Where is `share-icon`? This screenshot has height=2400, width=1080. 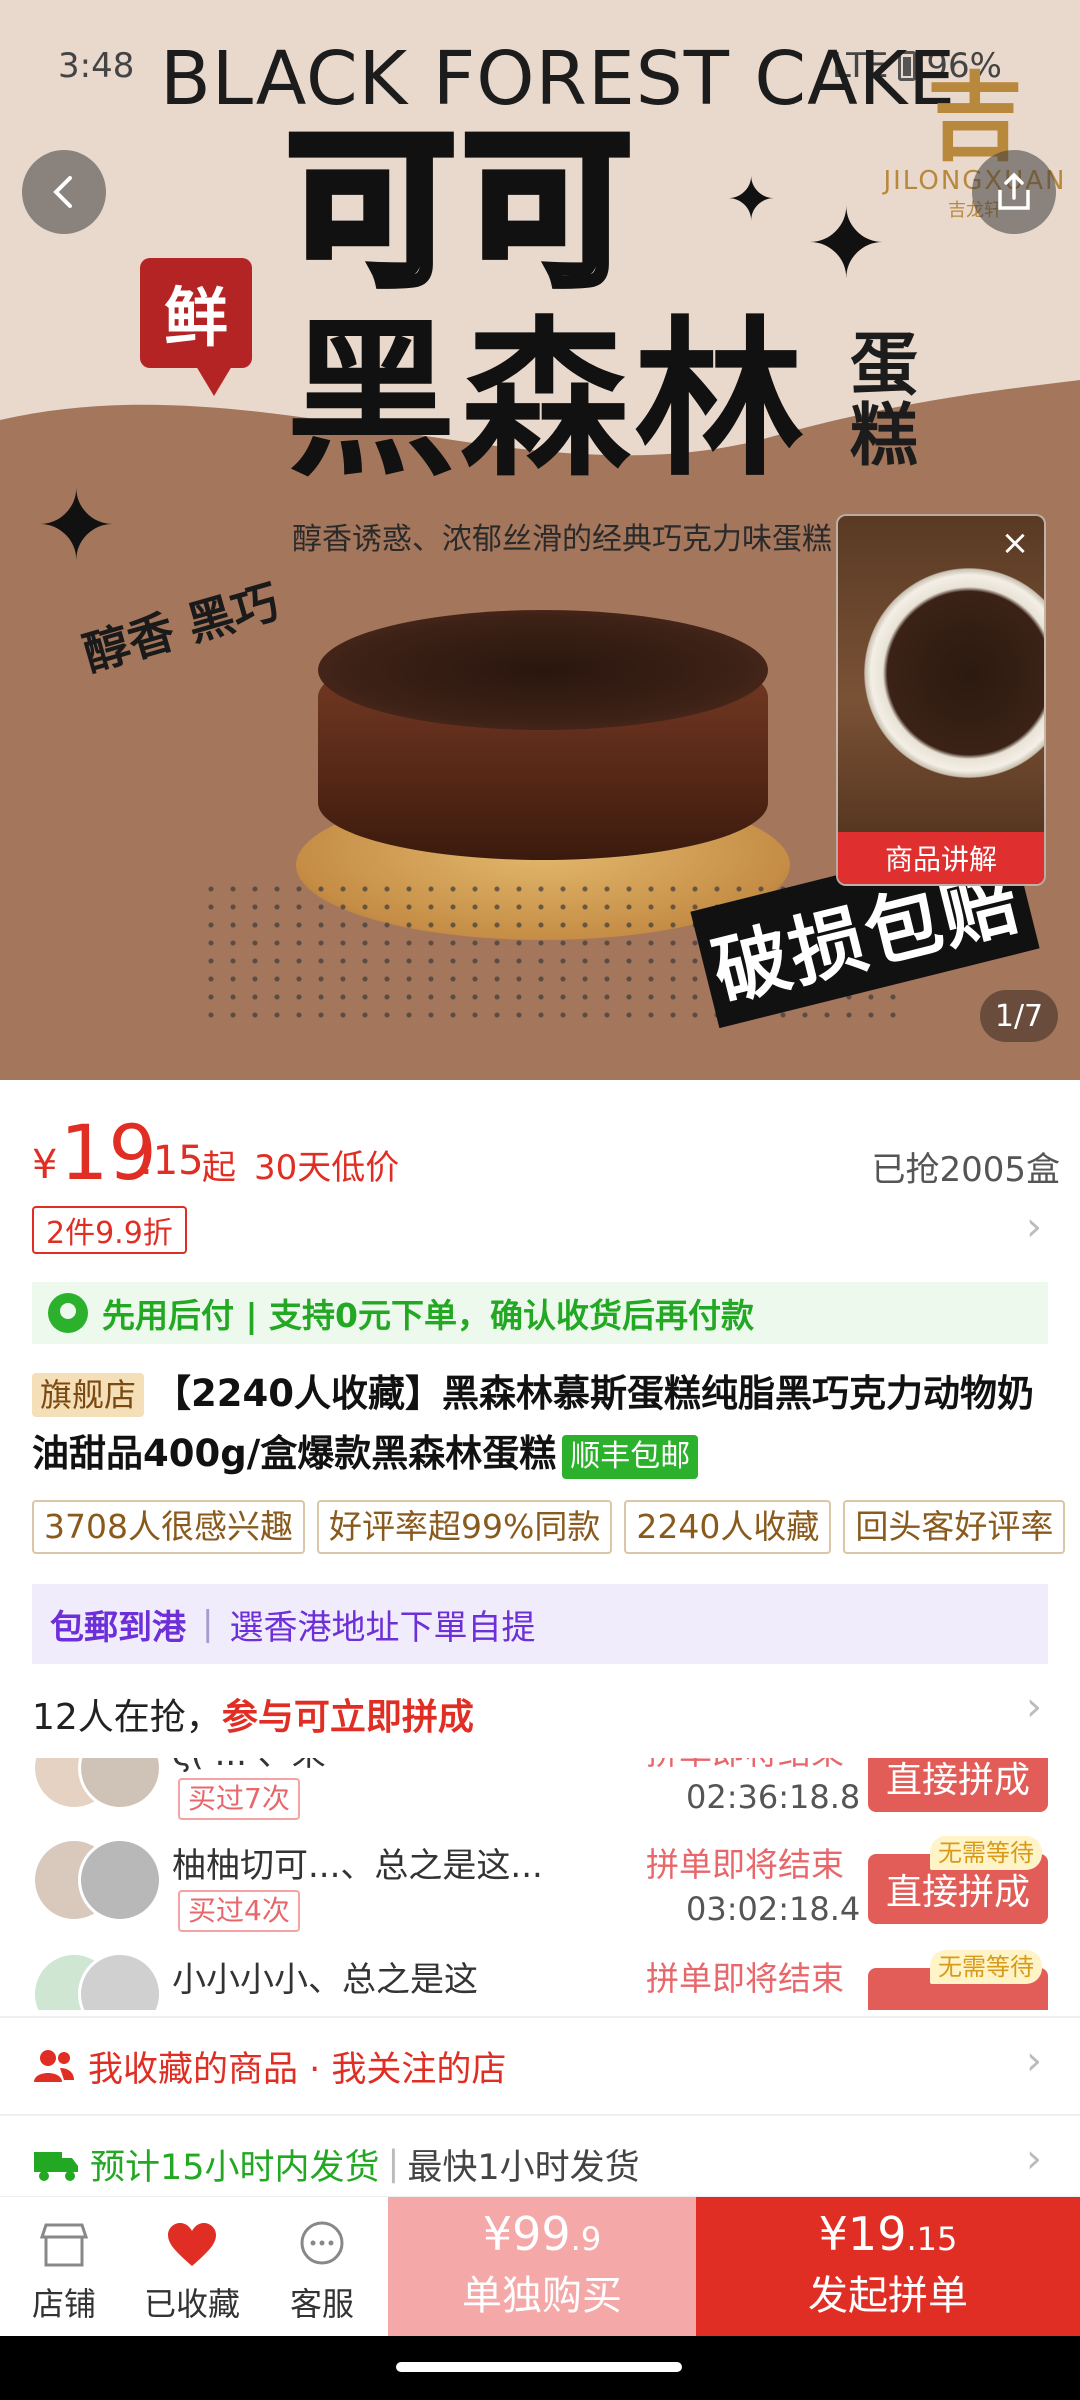
share-icon is located at coordinates (1014, 191).